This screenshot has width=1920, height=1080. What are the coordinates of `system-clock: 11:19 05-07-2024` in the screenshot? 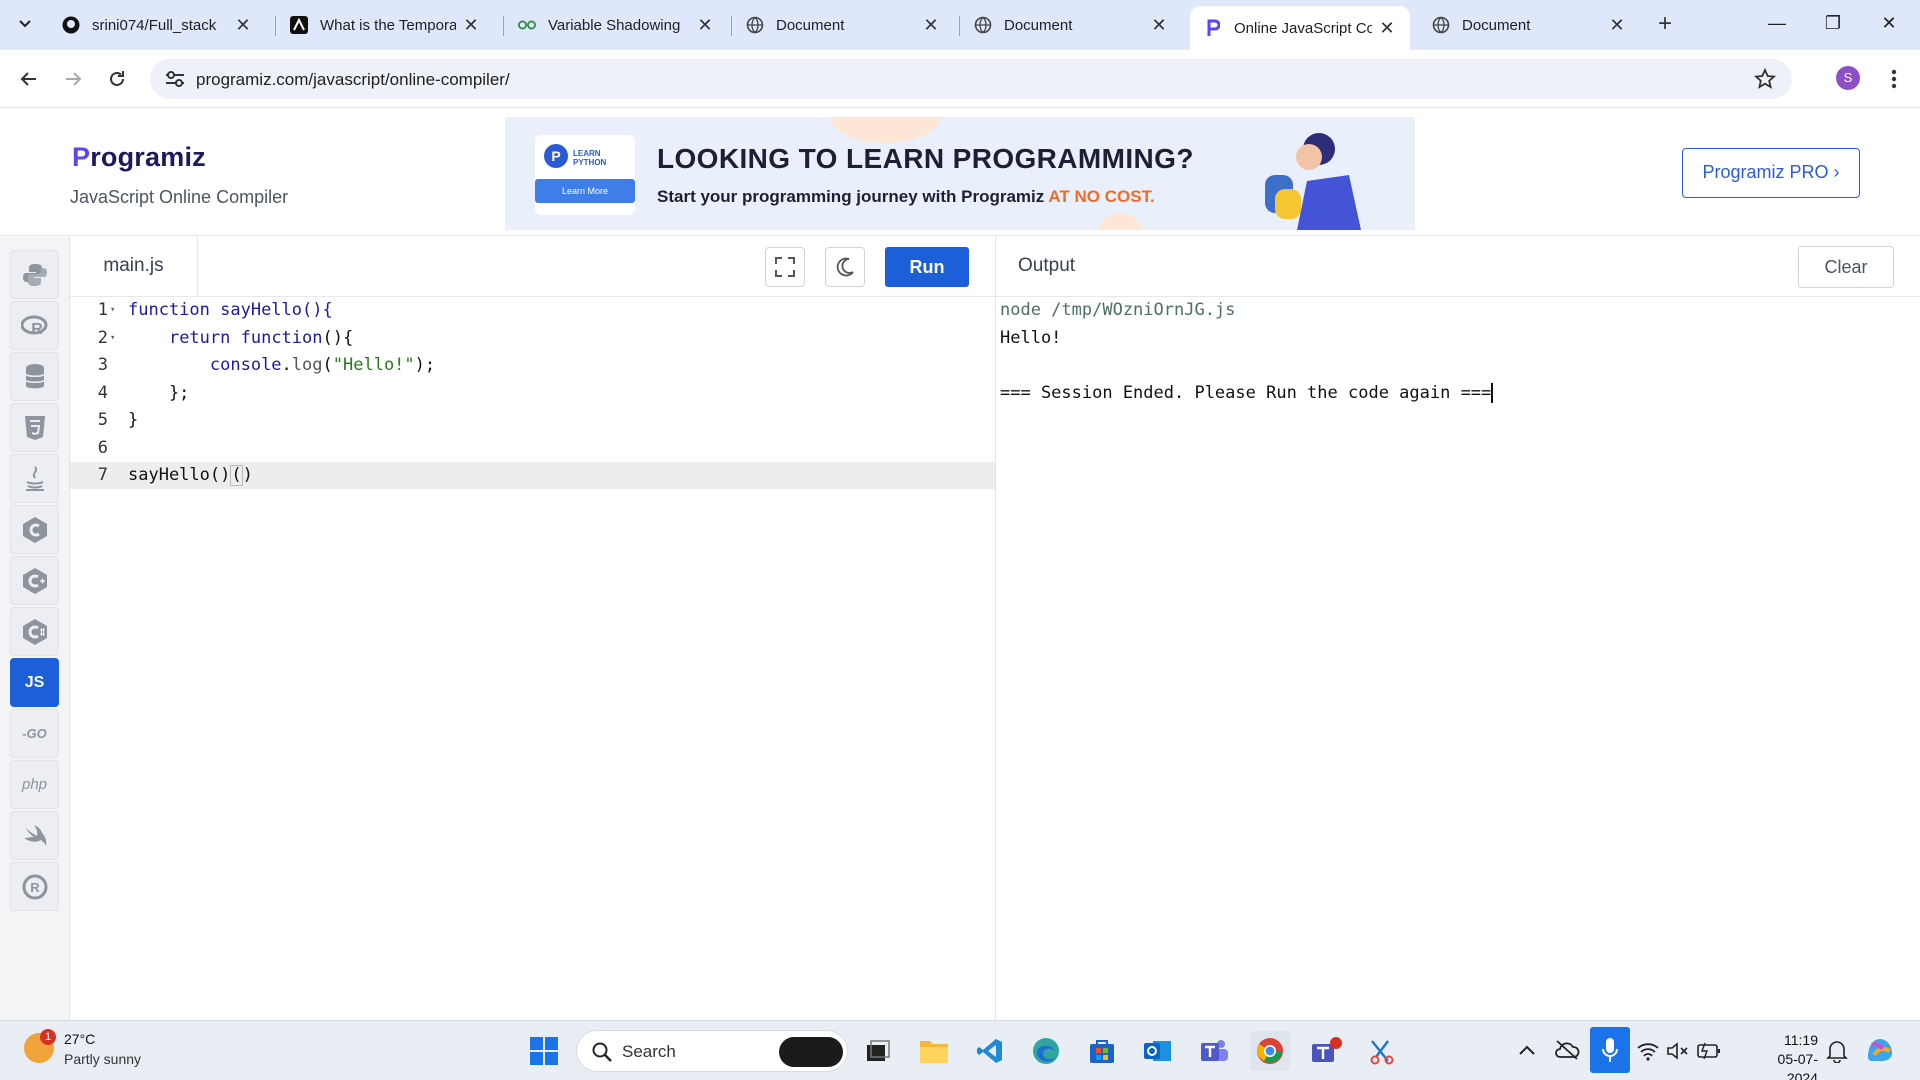 It's located at (1786, 1055).